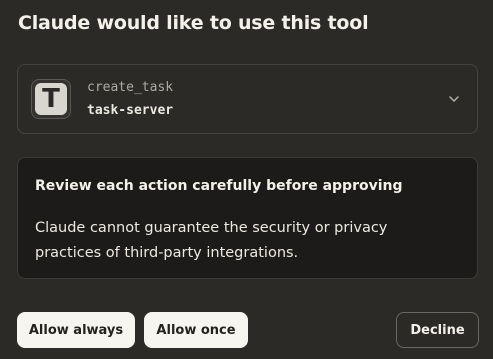 The height and width of the screenshot is (359, 493). What do you see at coordinates (76, 330) in the screenshot?
I see `allow-always-button: Allow always` at bounding box center [76, 330].